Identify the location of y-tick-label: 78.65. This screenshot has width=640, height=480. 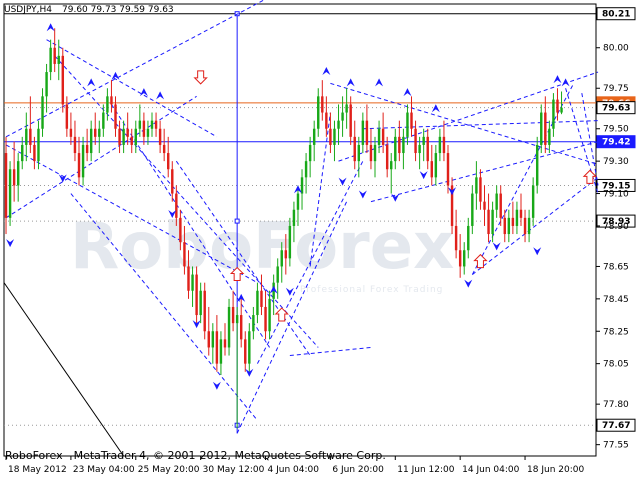
(616, 267).